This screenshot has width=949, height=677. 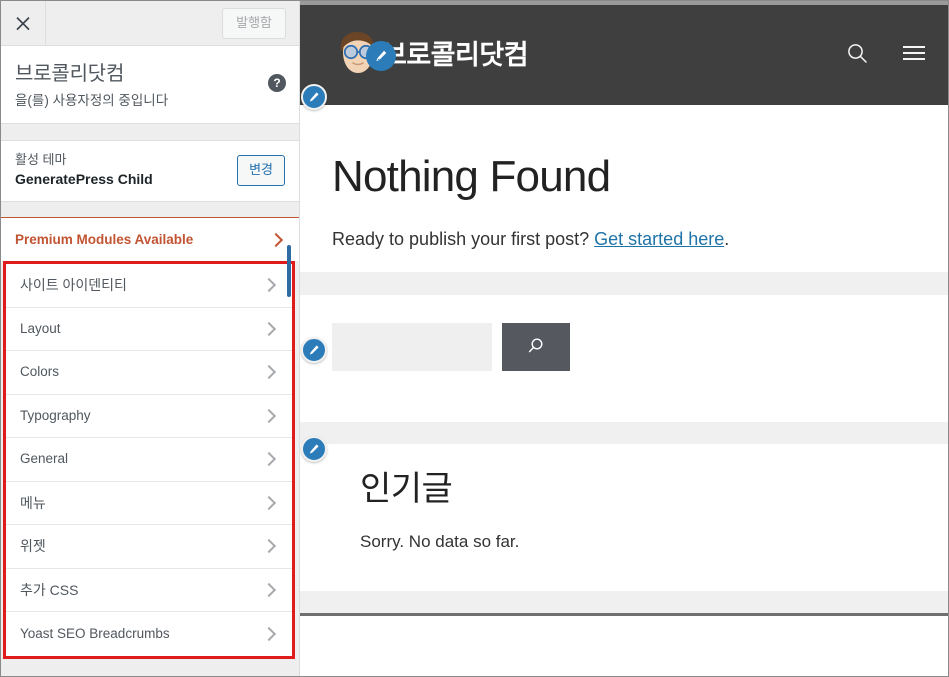 I want to click on search-widget, so click(x=640, y=347).